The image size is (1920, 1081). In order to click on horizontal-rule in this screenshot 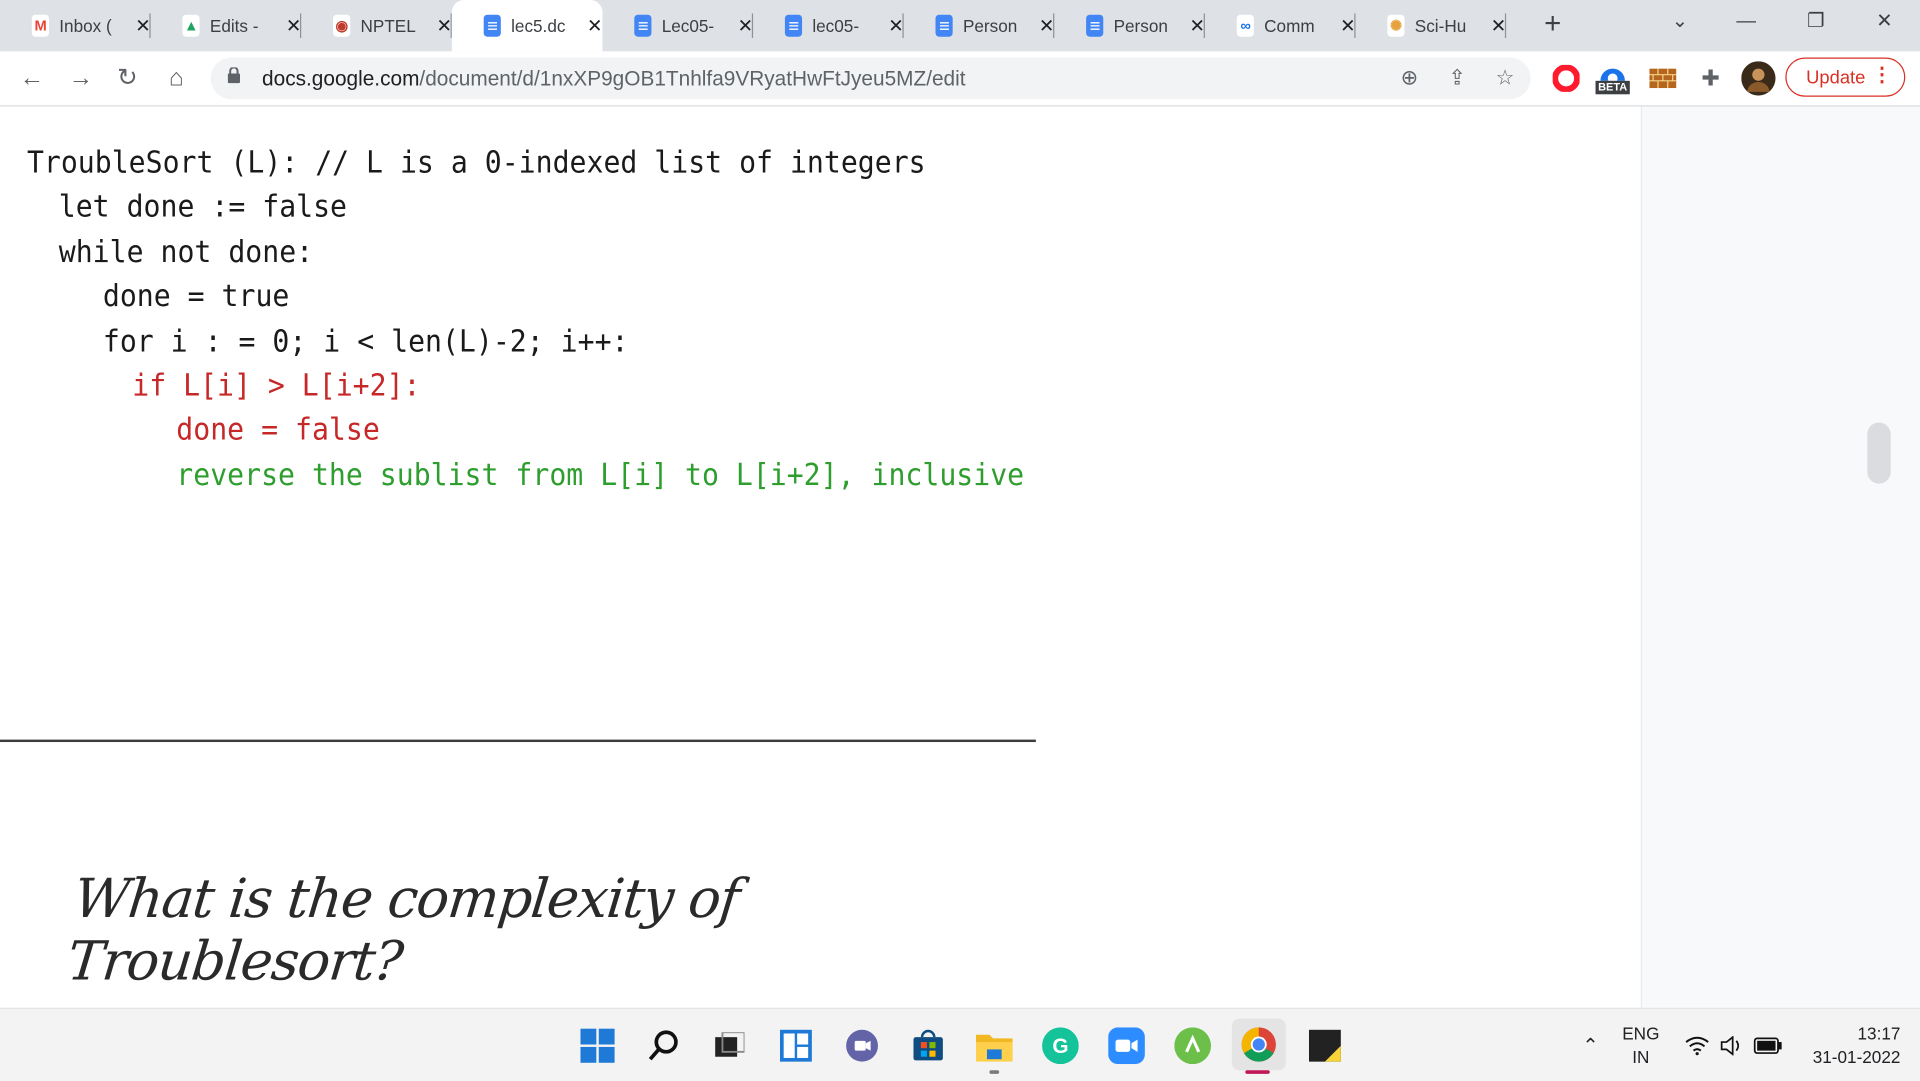, I will do `click(518, 741)`.